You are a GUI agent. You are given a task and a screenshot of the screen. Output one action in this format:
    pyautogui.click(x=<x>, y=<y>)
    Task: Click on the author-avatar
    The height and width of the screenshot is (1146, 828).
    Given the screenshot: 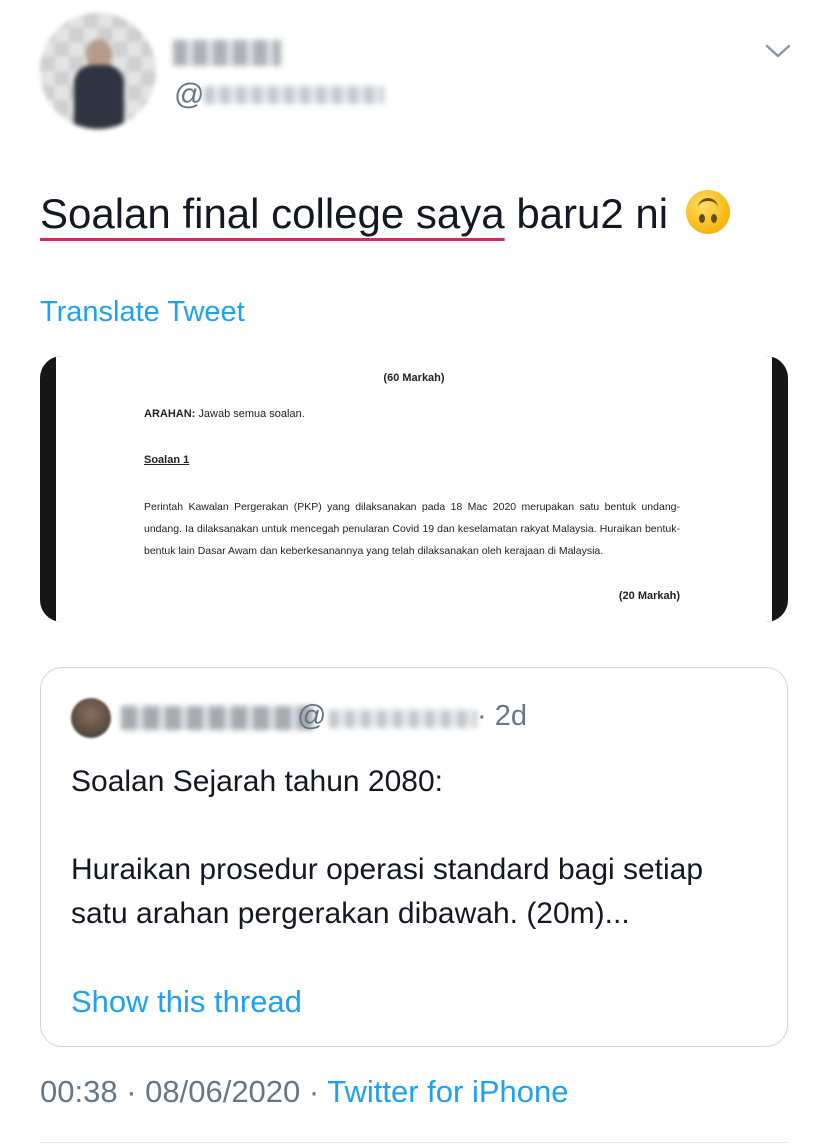 What is the action you would take?
    pyautogui.click(x=98, y=71)
    